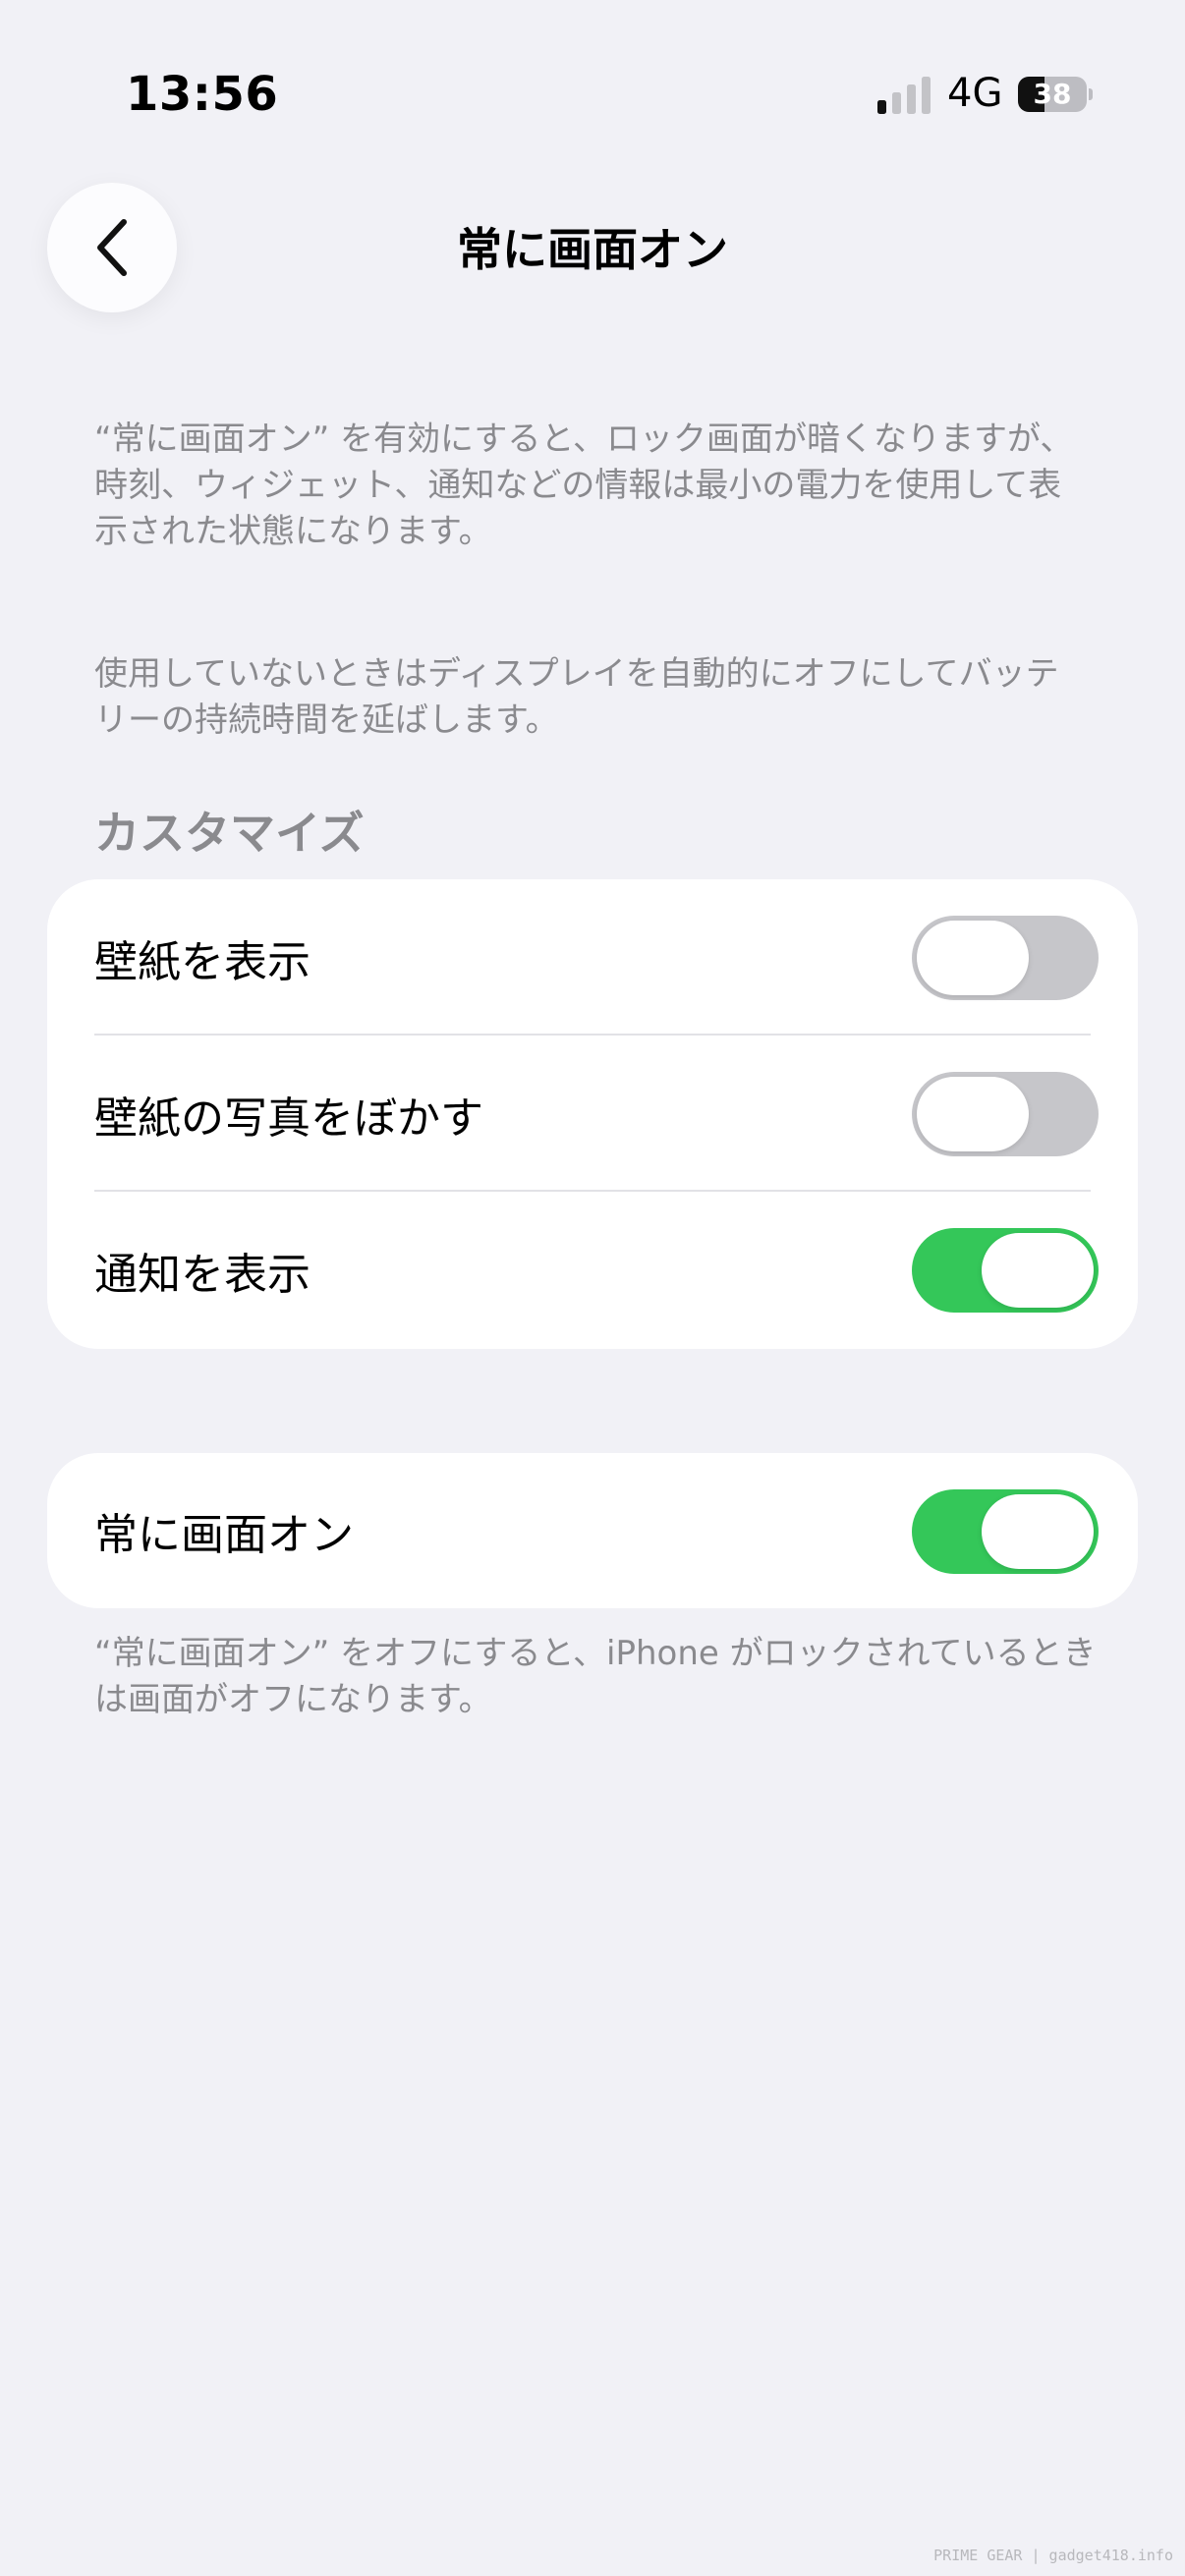 This screenshot has height=2576, width=1185. Describe the element at coordinates (592, 1270) in the screenshot. I see `setting-row-show-notifications: 通知を表示` at that location.